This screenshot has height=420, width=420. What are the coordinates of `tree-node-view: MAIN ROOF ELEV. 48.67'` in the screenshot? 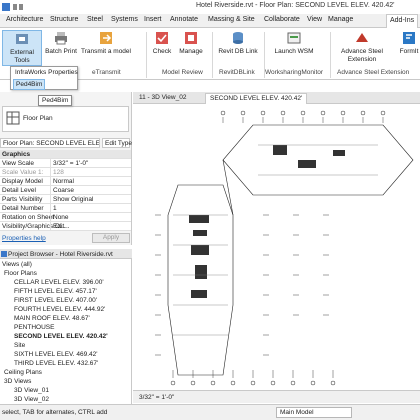 It's located at (52, 318).